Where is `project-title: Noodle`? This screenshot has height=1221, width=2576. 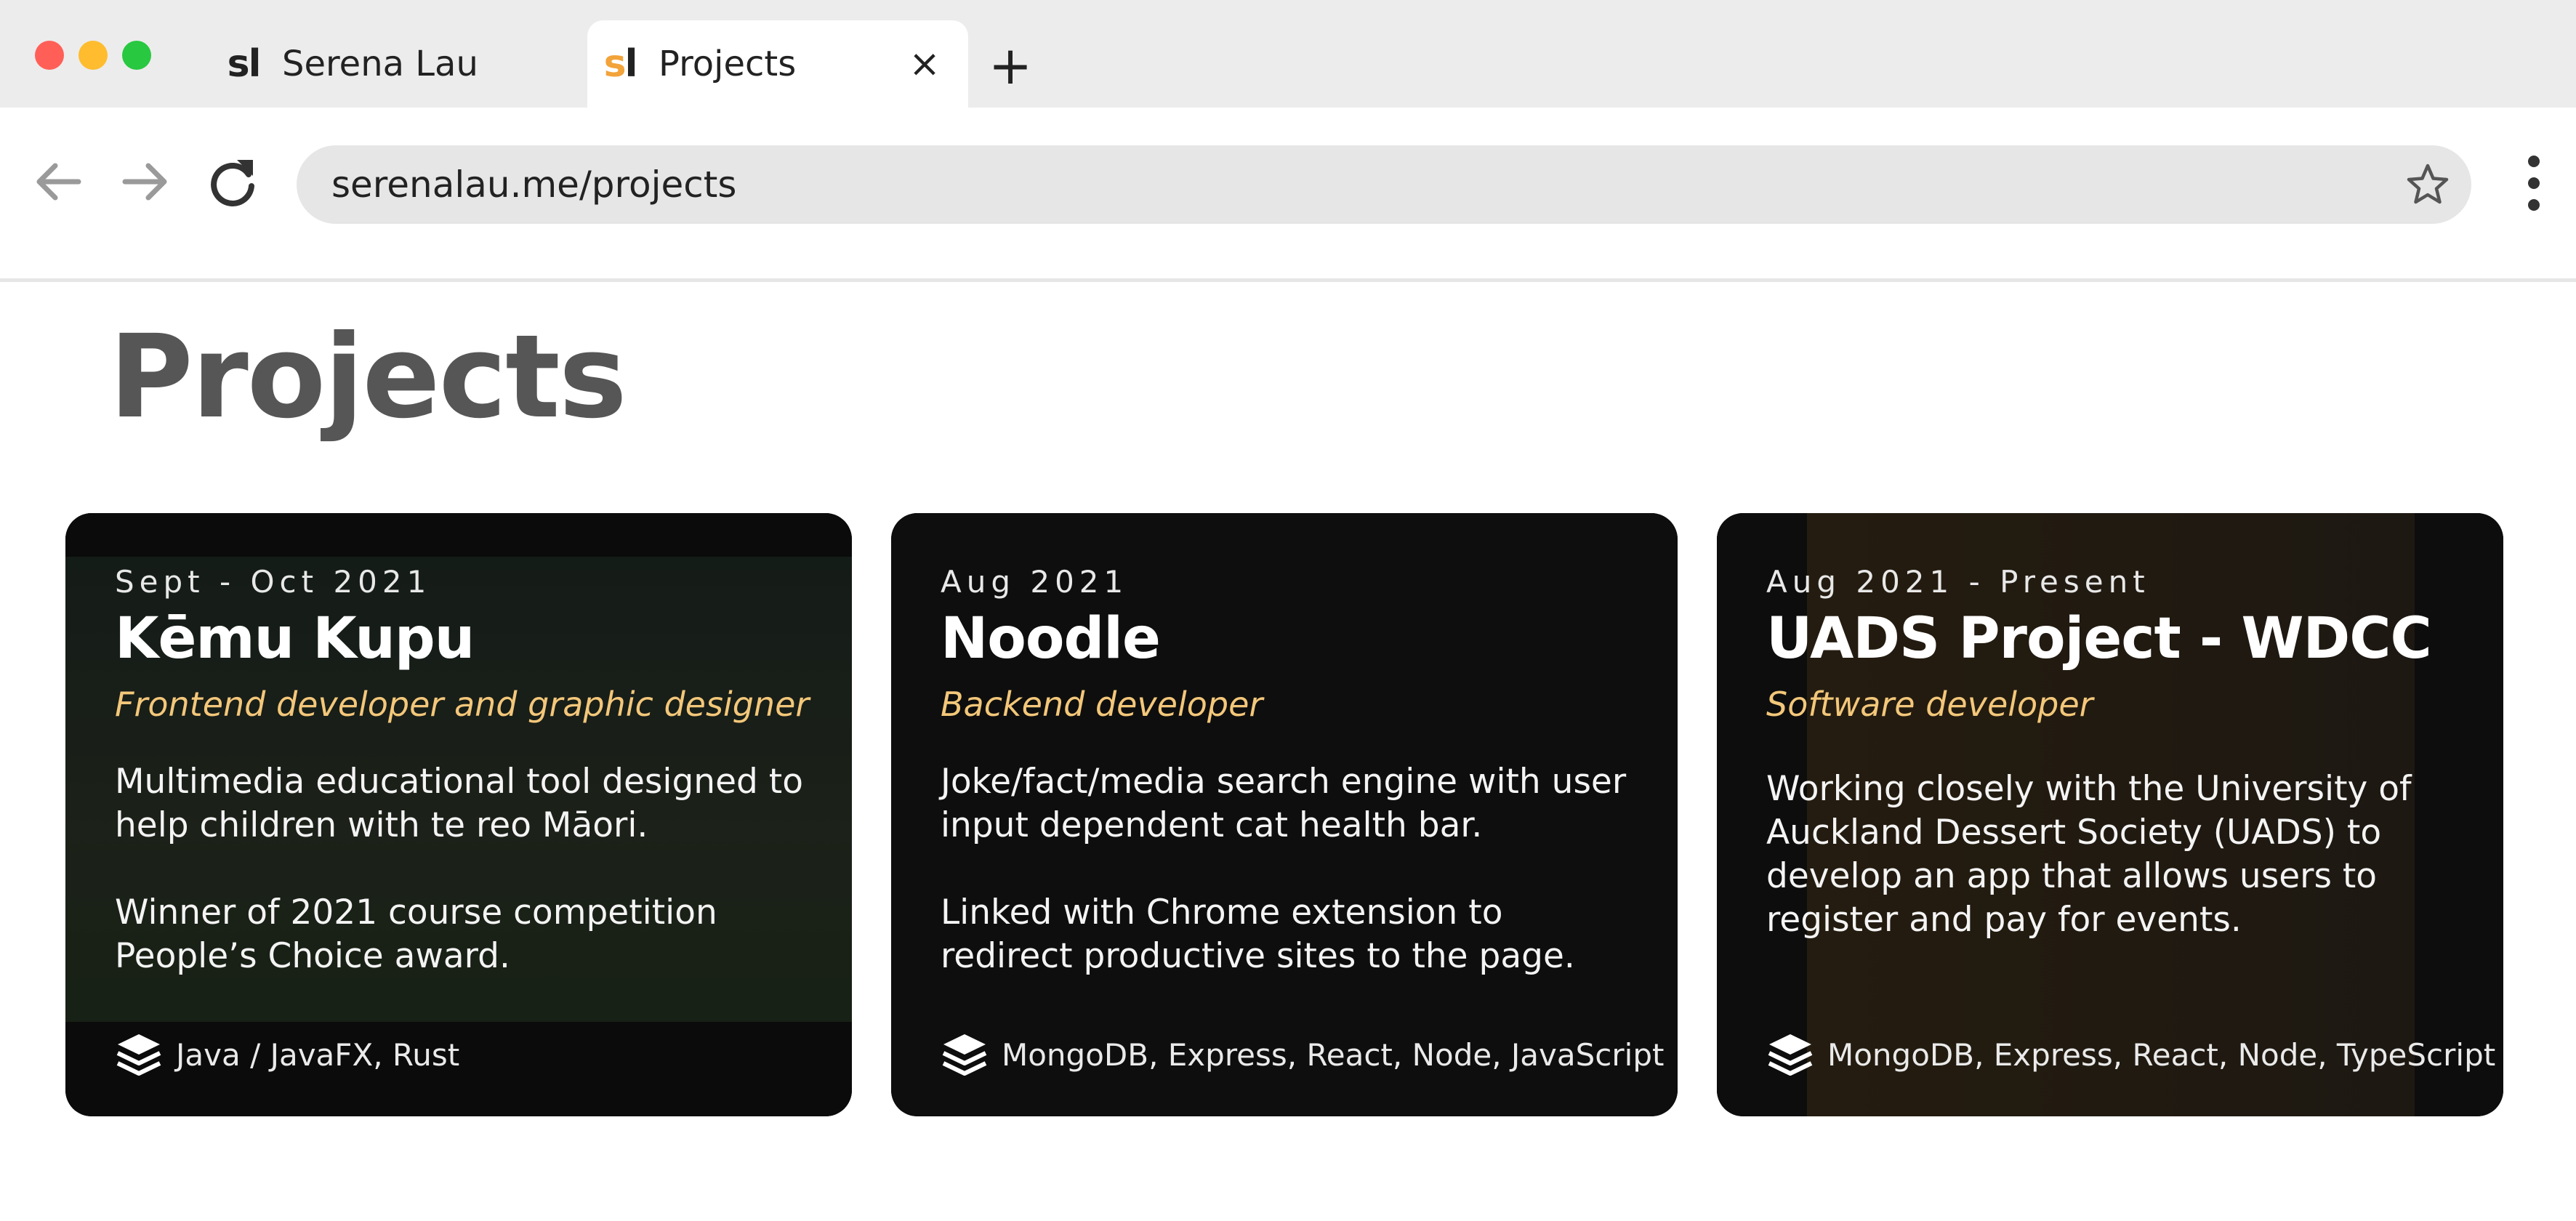
project-title: Noodle is located at coordinates (1051, 639).